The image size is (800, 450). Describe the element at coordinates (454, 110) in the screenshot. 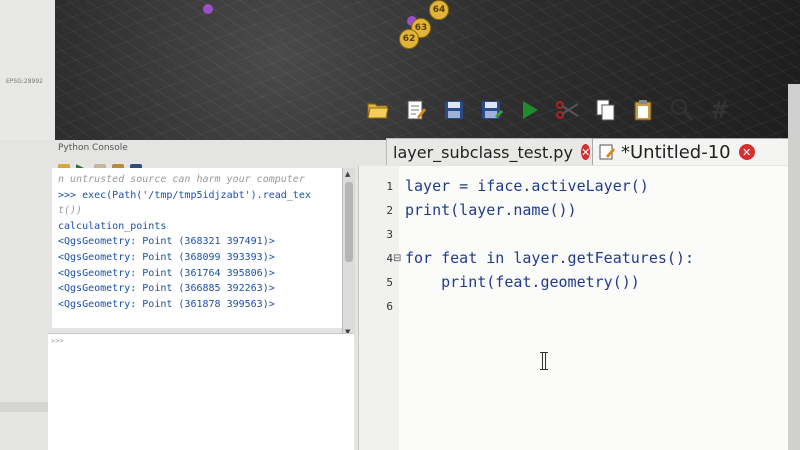

I see `save-icon` at that location.